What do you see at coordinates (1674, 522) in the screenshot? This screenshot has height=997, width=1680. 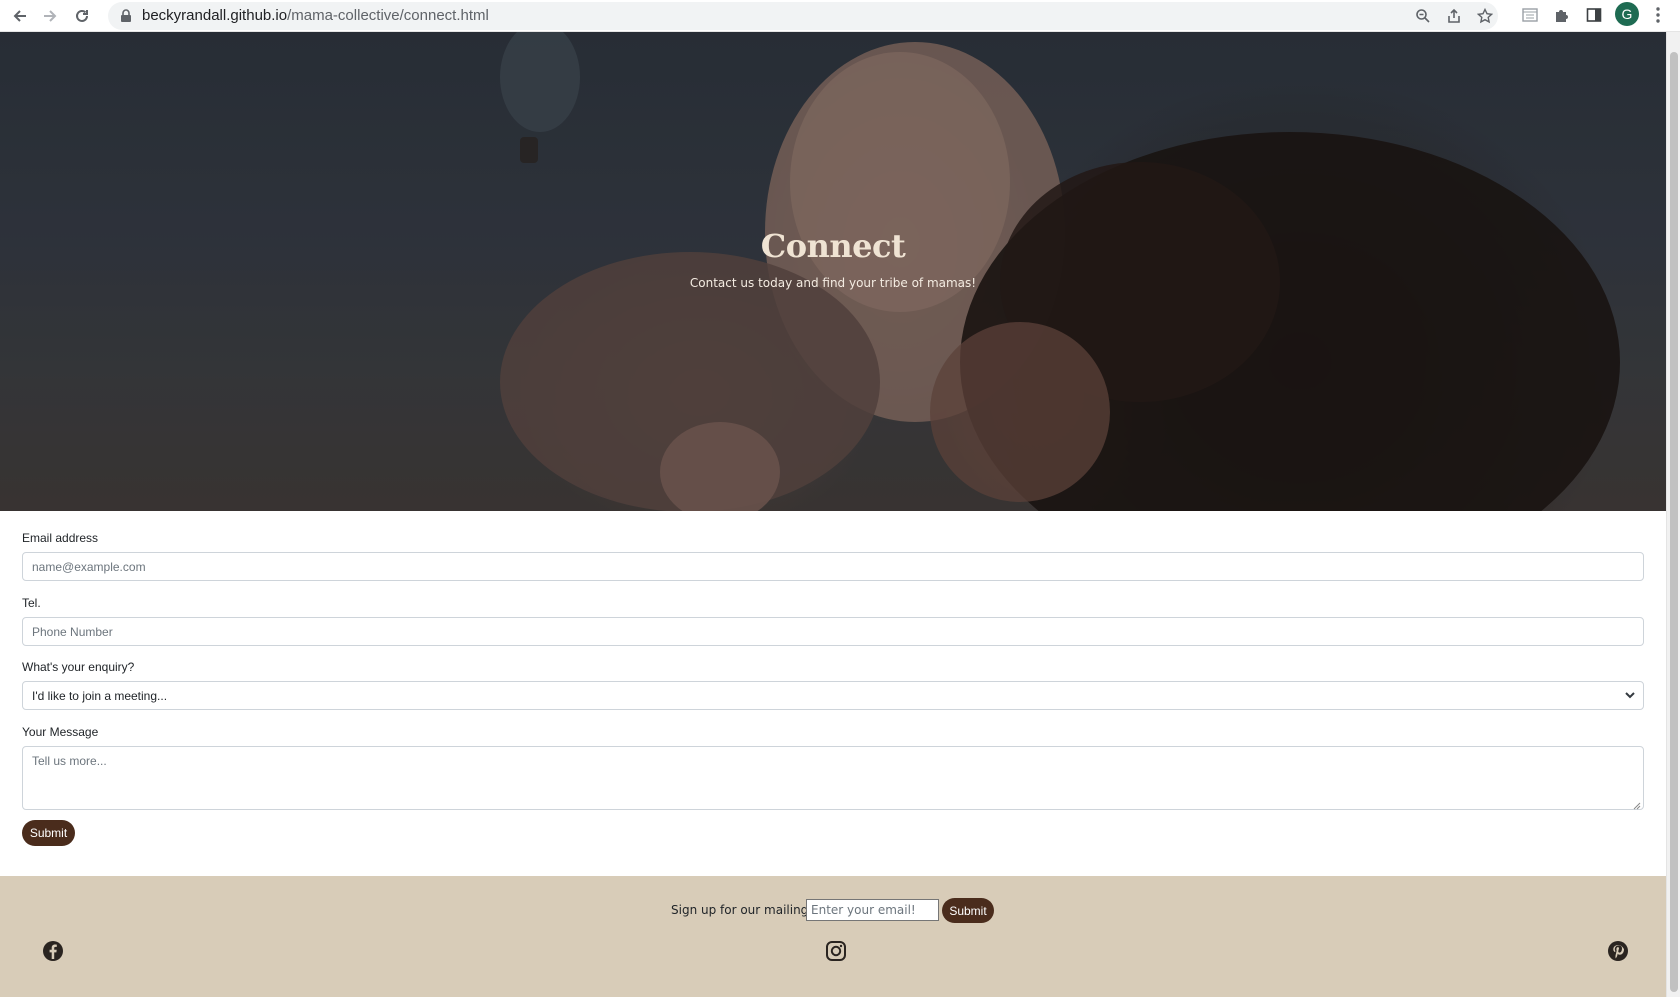 I see `scrollbar-thumb` at bounding box center [1674, 522].